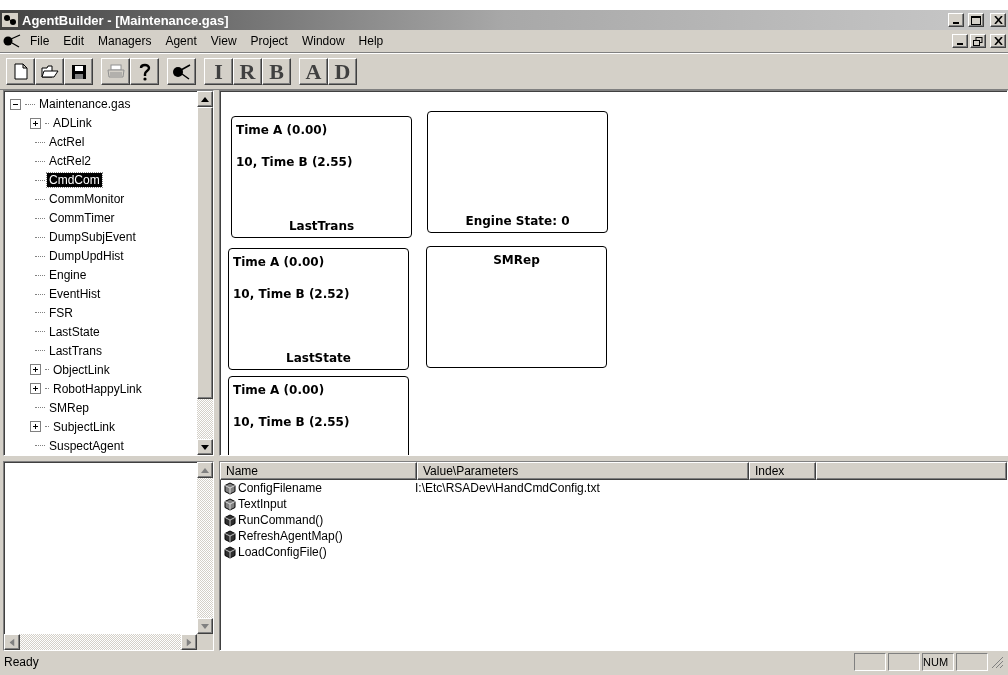  I want to click on tree-item: ActRel, so click(67, 142).